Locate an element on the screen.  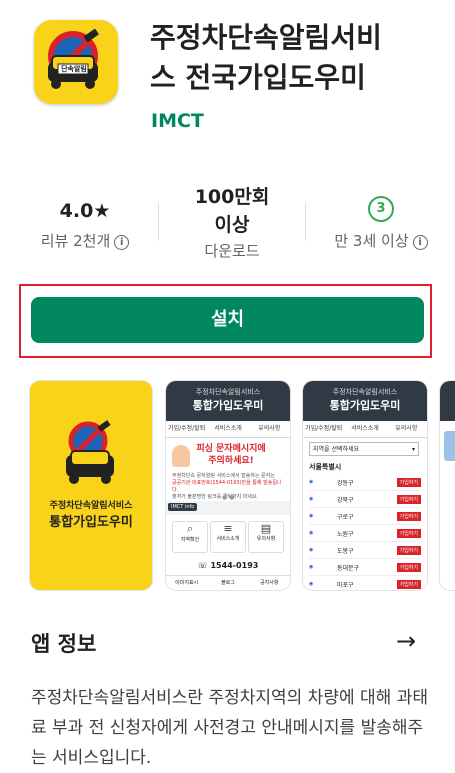
mock-district-row: ◉ 도봉구 가입하기 is located at coordinates (365, 550).